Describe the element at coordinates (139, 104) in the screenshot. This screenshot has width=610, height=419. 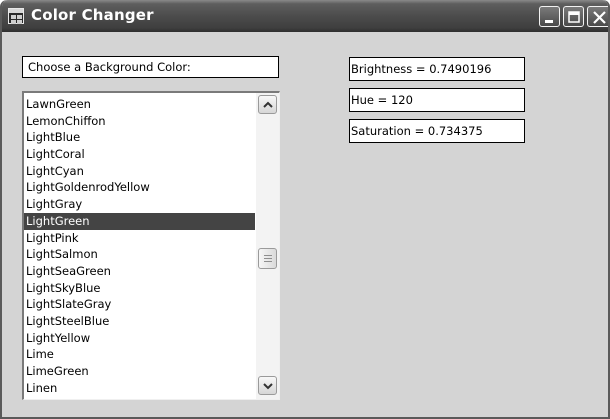
I see `color-list-item: LawnGreen` at that location.